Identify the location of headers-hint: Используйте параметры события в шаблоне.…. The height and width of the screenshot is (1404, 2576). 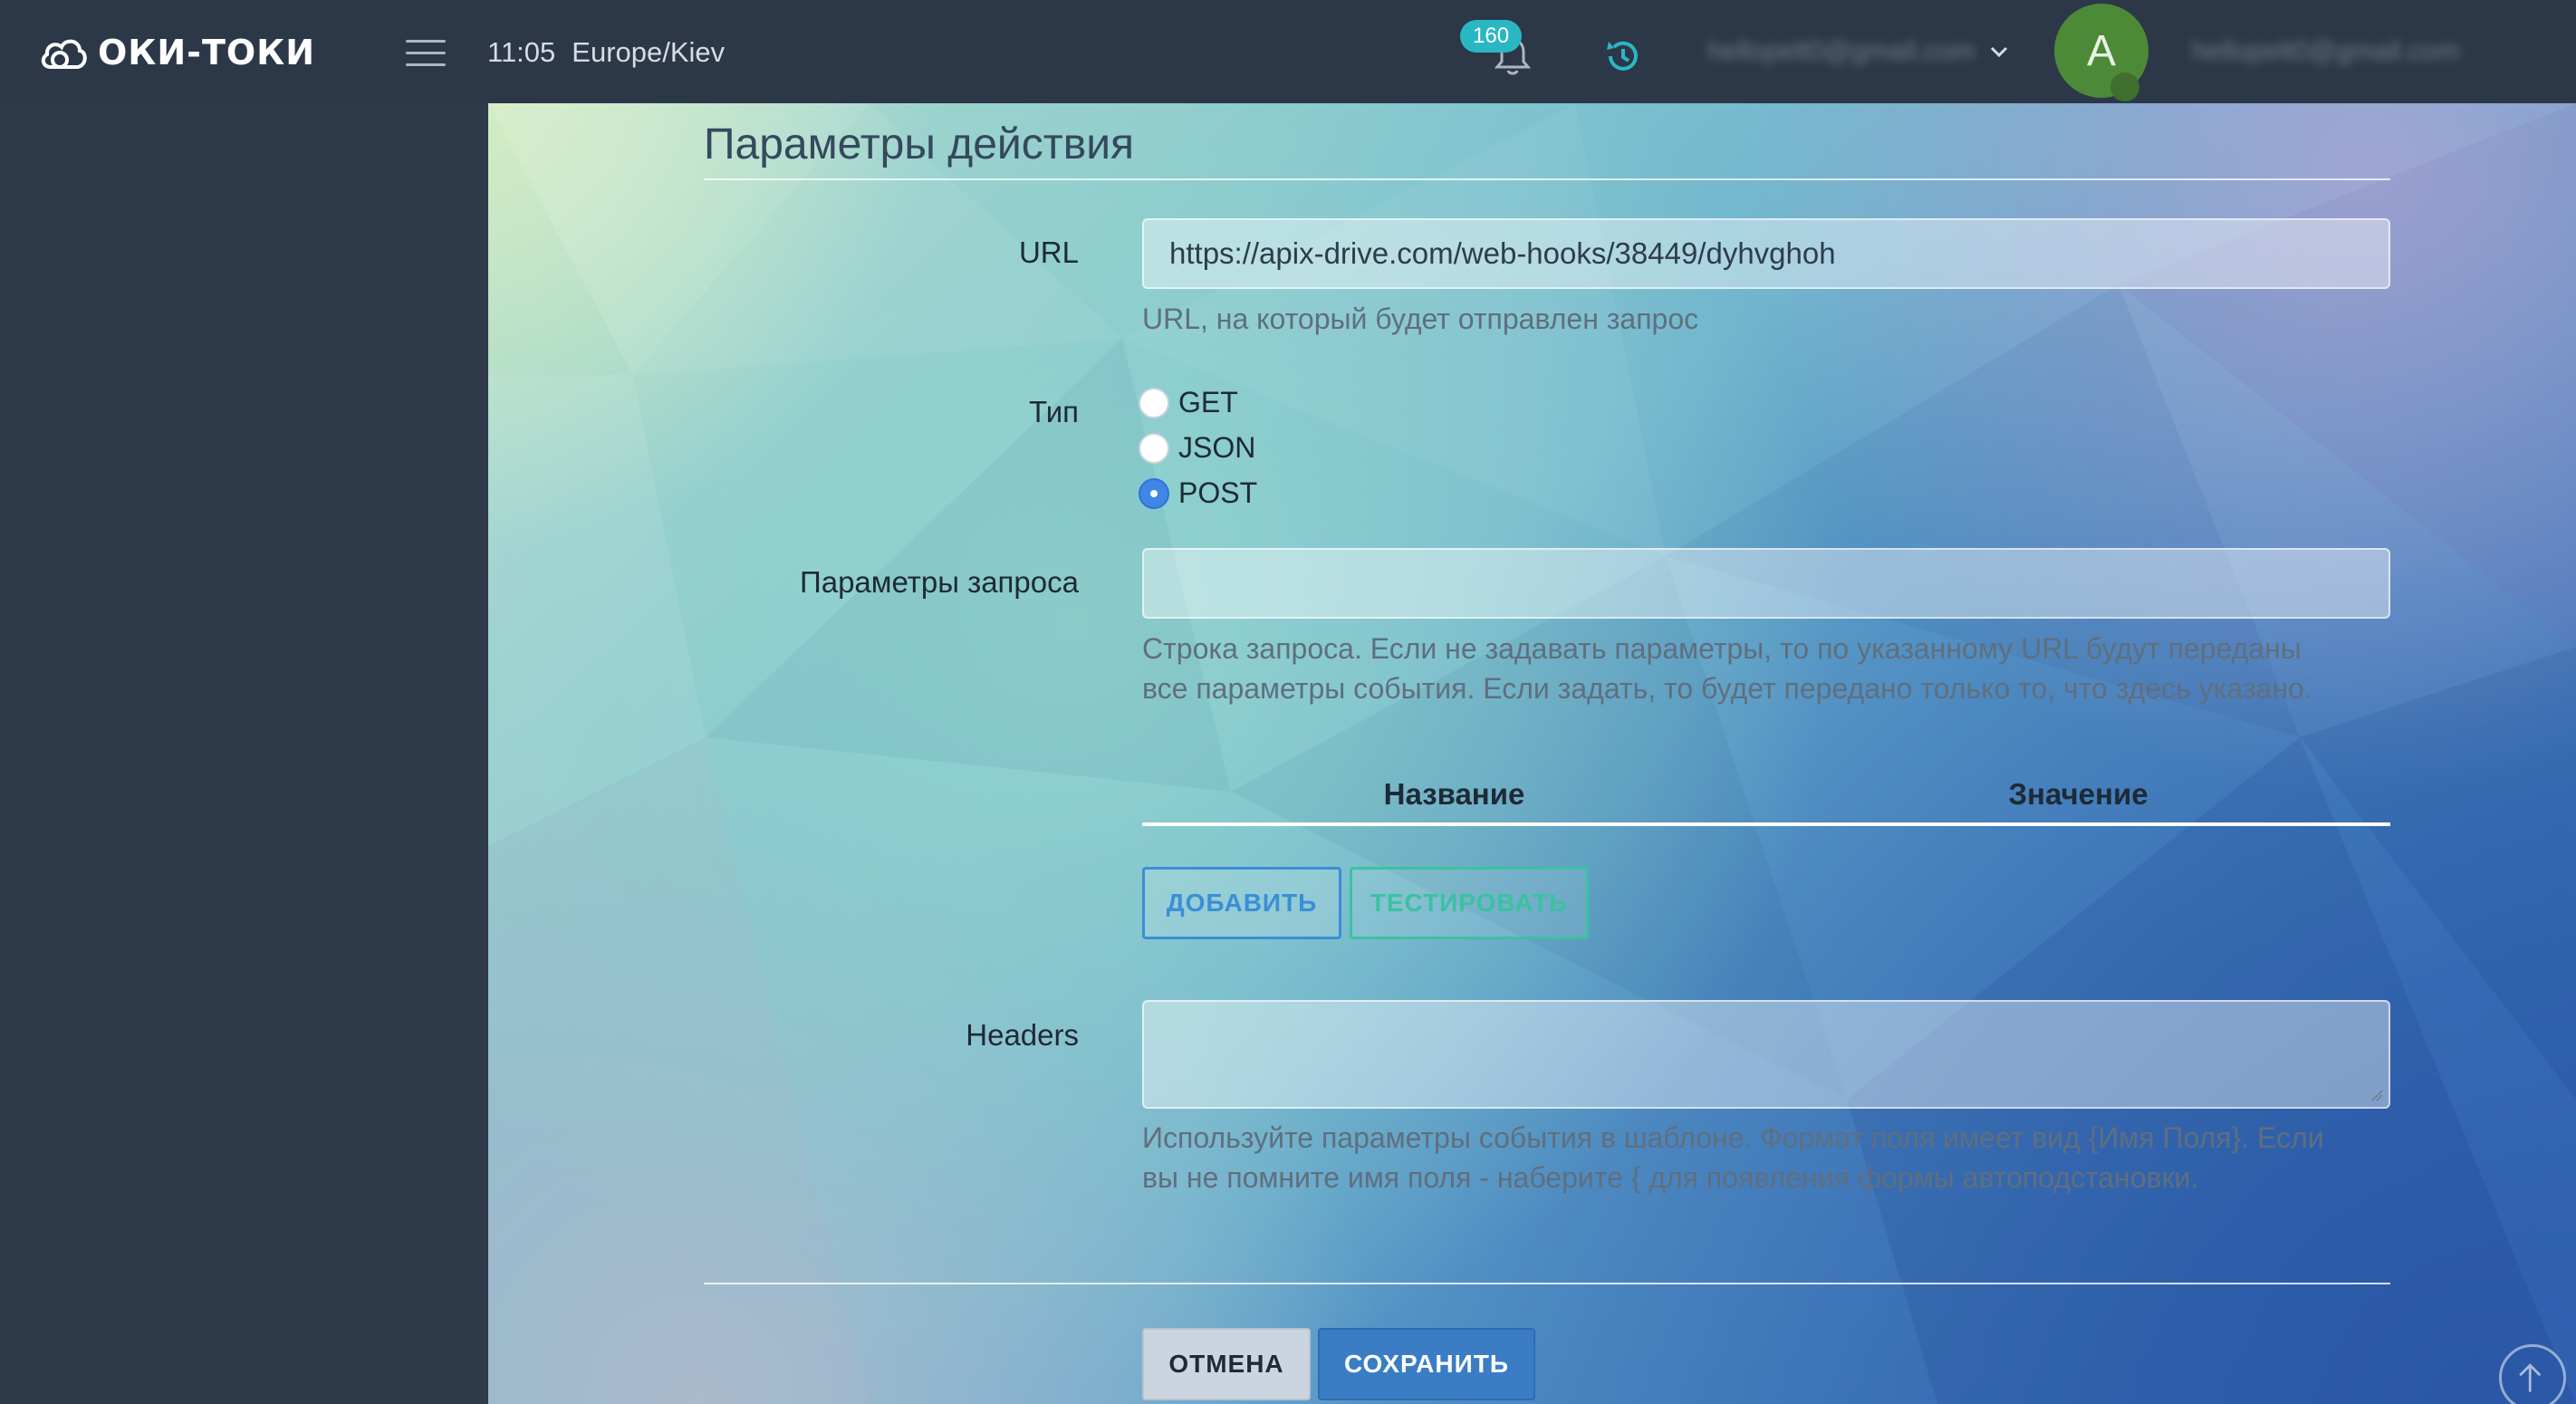
(1776, 1157).